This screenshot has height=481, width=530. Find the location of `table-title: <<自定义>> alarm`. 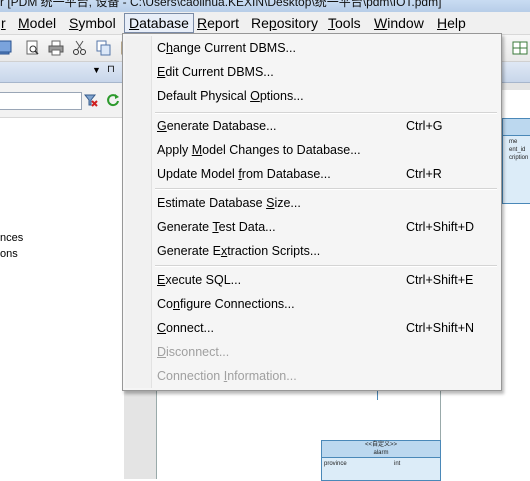

table-title: <<自定义>> alarm is located at coordinates (381, 449).